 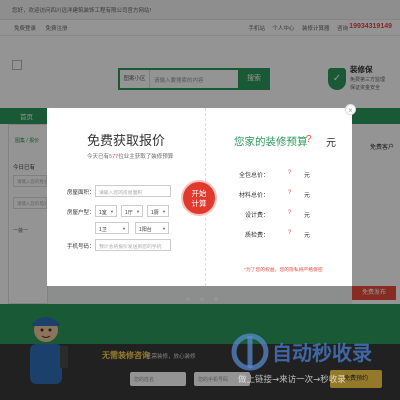 I want to click on bathroom-select: 1卫 ▼, so click(x=112, y=228).